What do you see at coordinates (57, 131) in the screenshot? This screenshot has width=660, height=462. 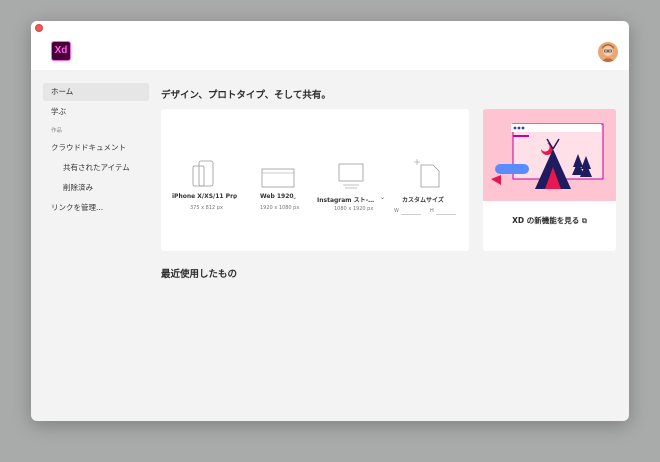 I see `sidebar-section-work: 作品` at bounding box center [57, 131].